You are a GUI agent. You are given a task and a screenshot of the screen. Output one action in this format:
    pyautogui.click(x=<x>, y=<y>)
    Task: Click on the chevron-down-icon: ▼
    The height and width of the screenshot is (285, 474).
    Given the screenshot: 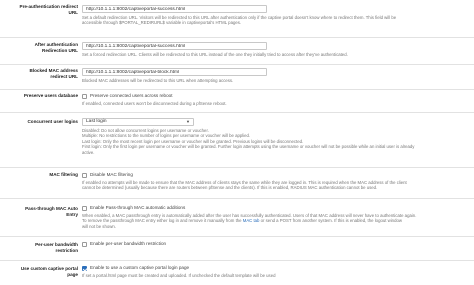 What is the action you would take?
    pyautogui.click(x=188, y=121)
    